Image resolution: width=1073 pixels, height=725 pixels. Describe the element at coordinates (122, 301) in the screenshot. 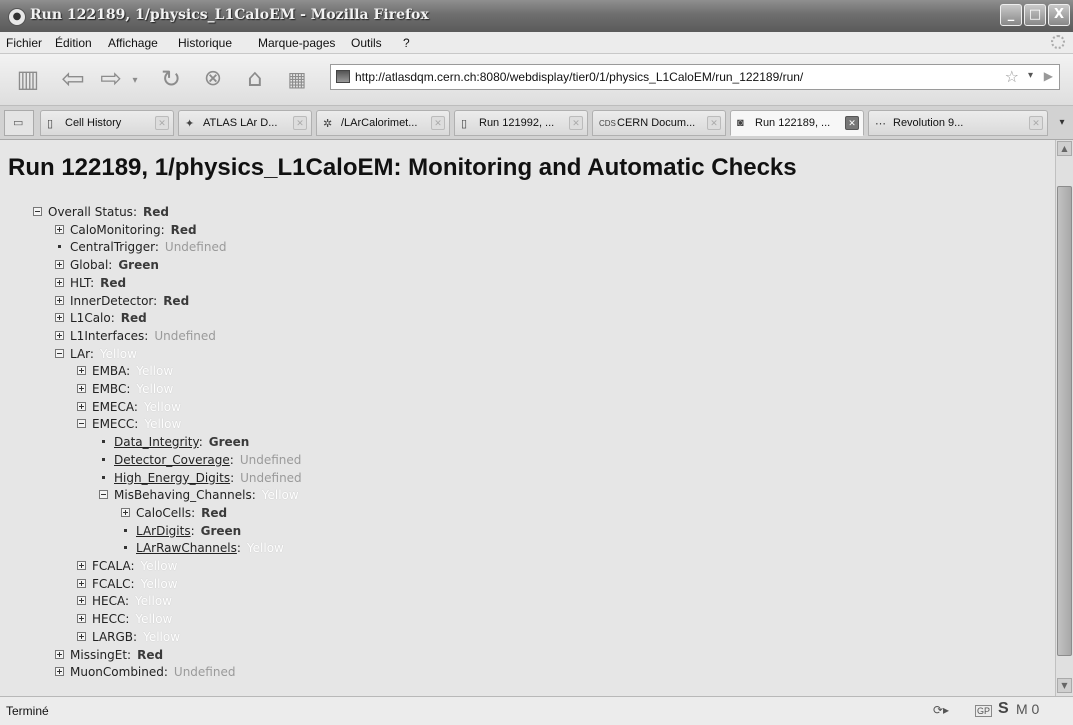

I see `tree-row: InnerDetector: Red` at that location.